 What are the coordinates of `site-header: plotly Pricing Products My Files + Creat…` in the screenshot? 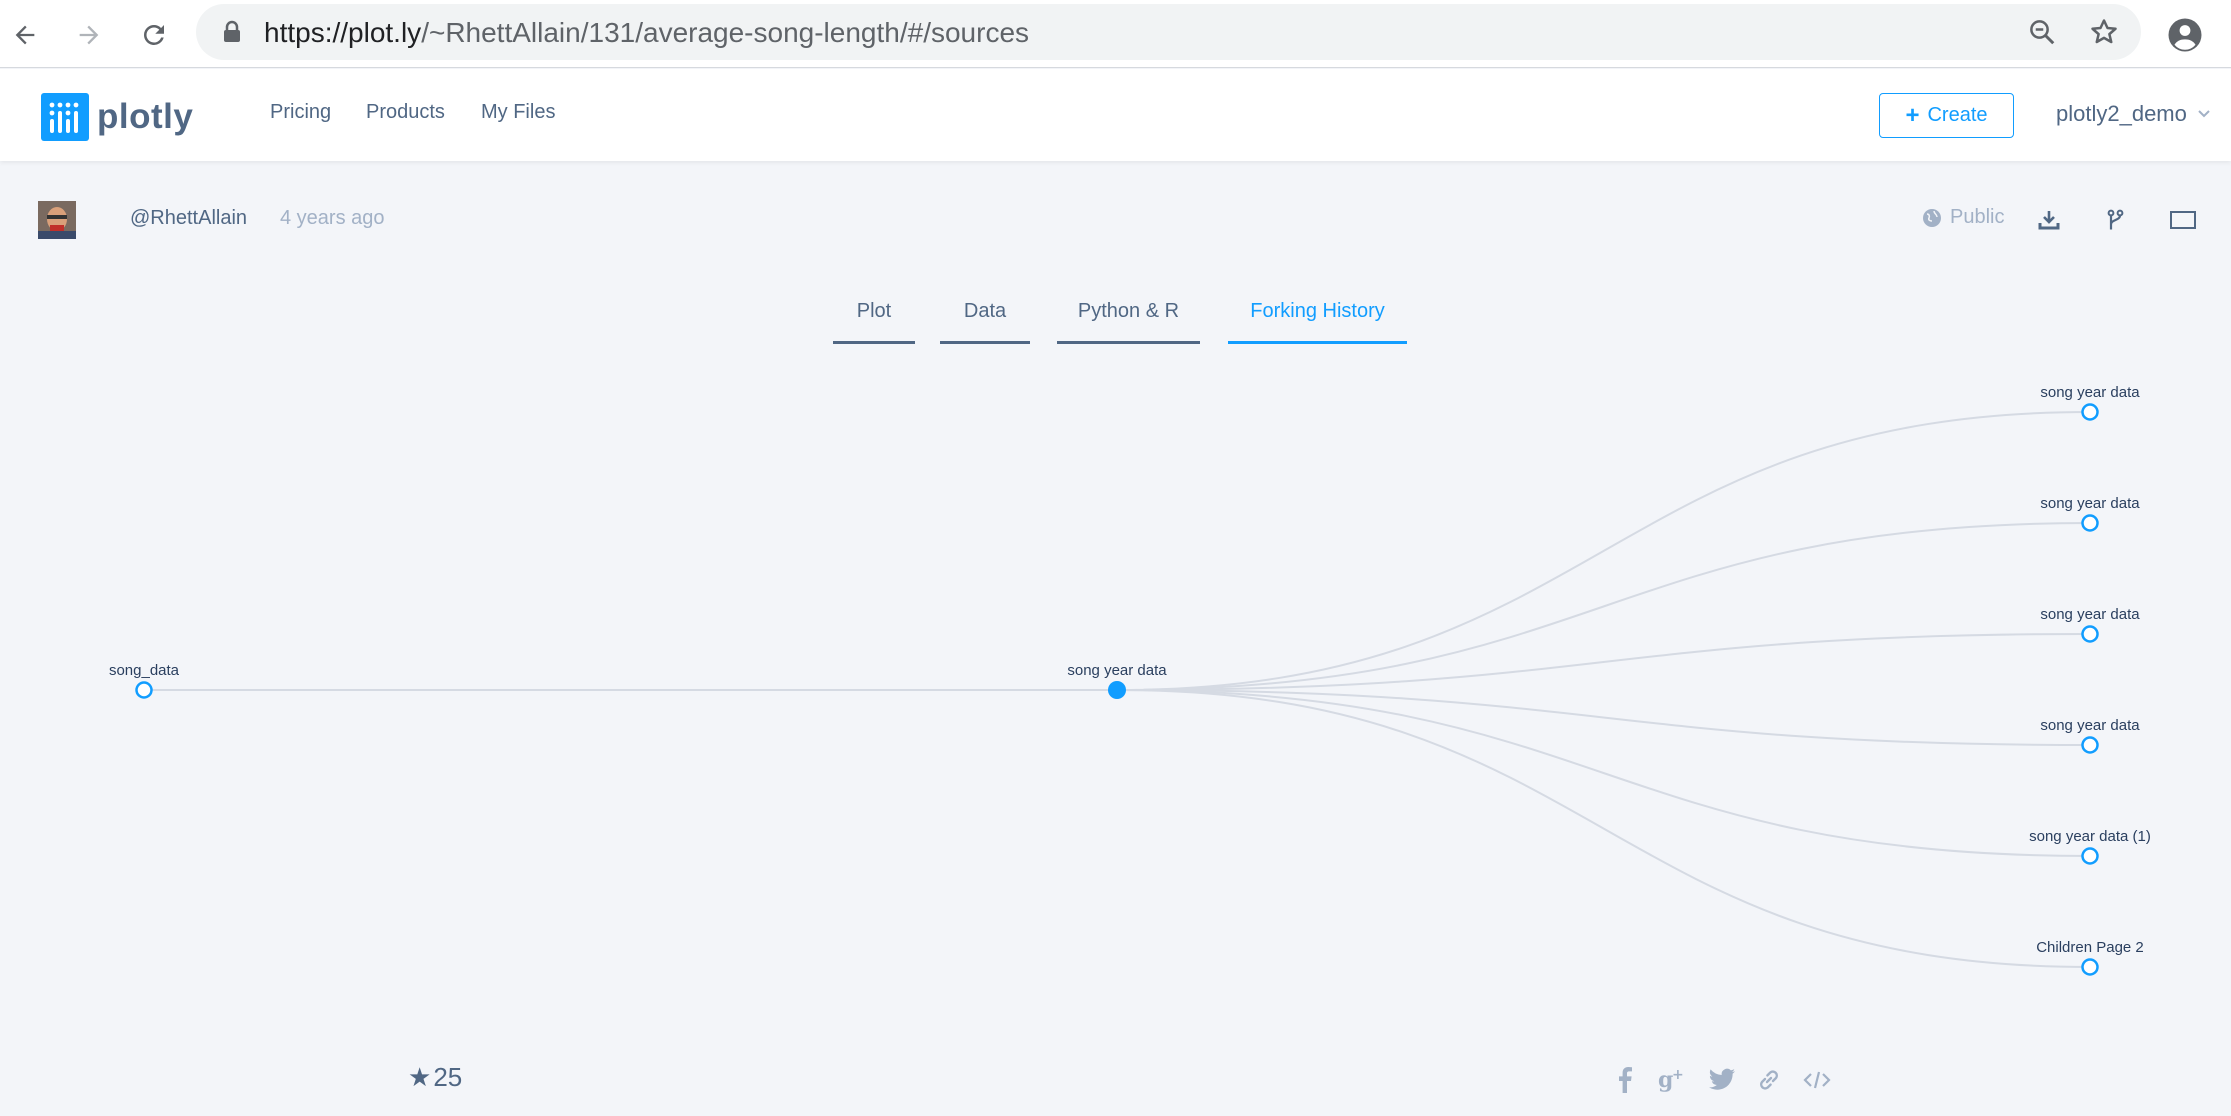 It's located at (1115, 115).